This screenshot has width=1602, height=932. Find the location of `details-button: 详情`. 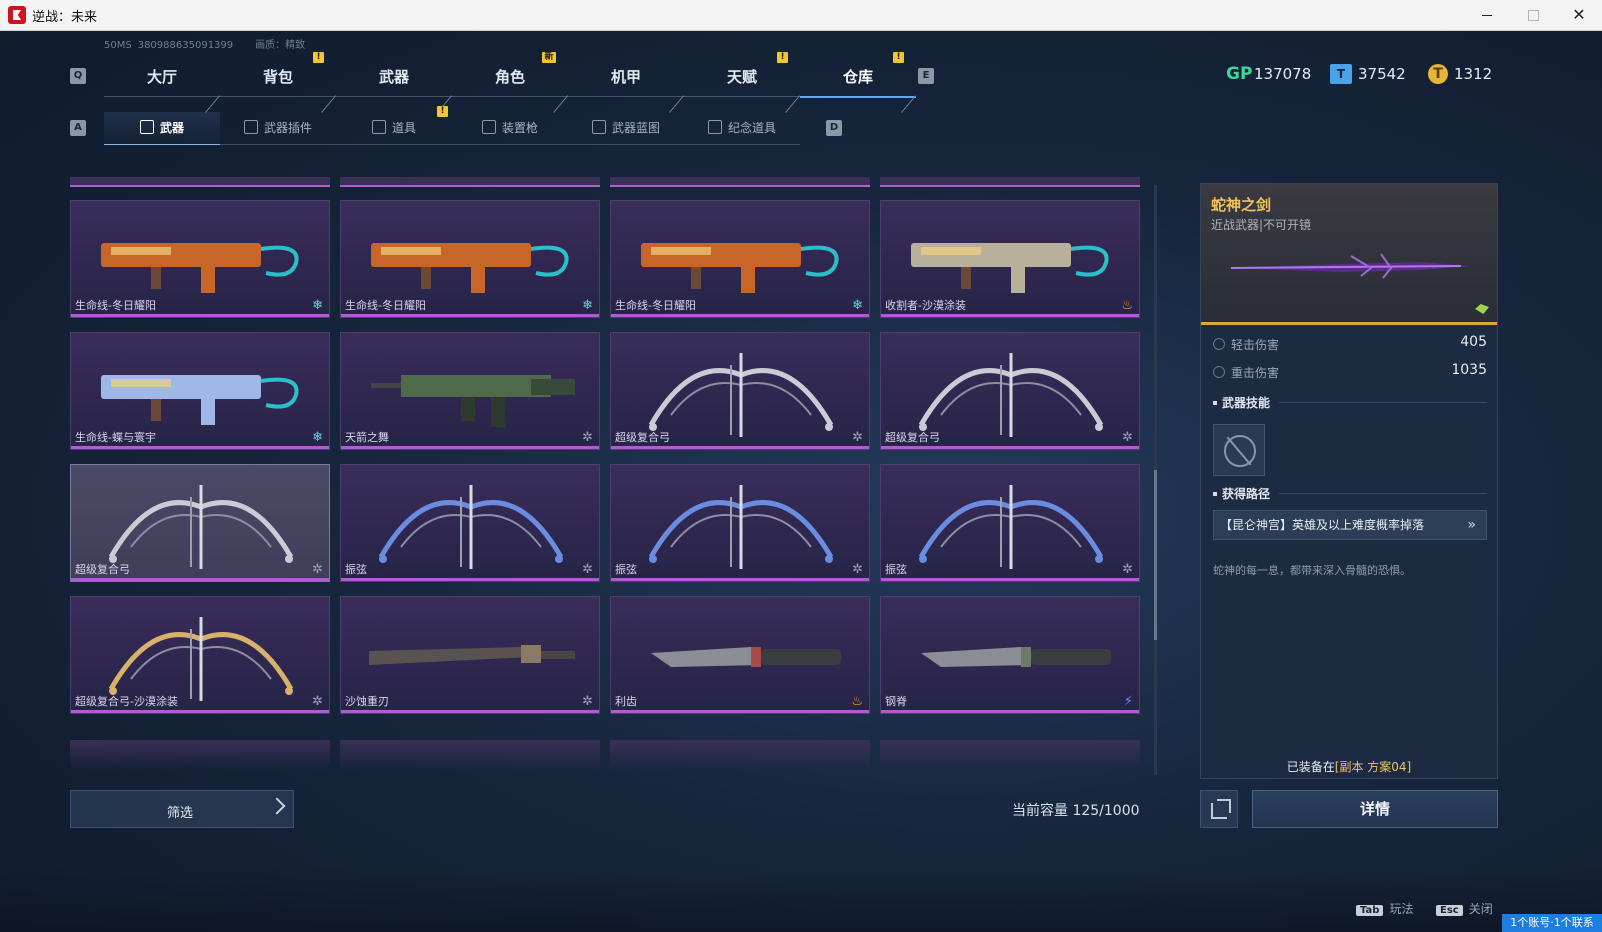

details-button: 详情 is located at coordinates (1375, 809).